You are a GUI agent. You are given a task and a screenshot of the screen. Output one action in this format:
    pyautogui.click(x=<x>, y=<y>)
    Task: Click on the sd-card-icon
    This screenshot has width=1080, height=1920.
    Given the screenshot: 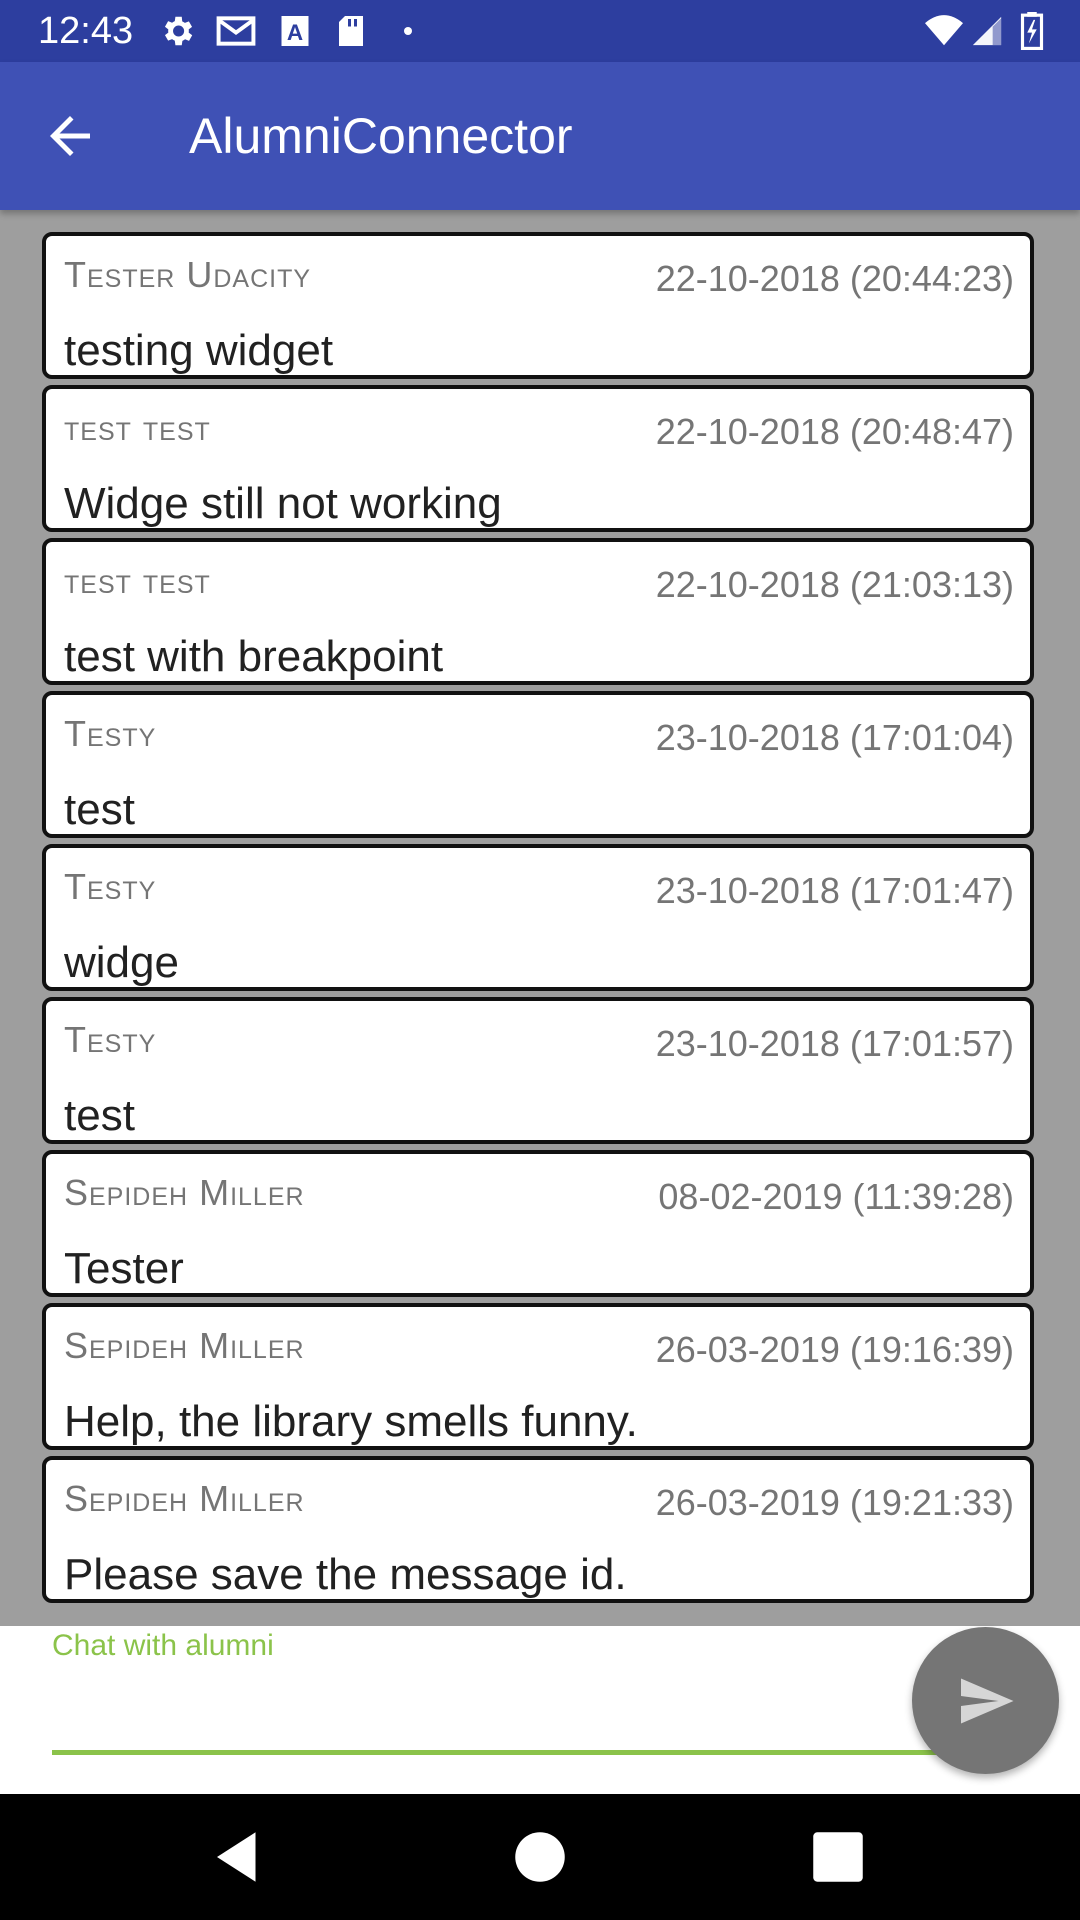 What is the action you would take?
    pyautogui.click(x=351, y=31)
    